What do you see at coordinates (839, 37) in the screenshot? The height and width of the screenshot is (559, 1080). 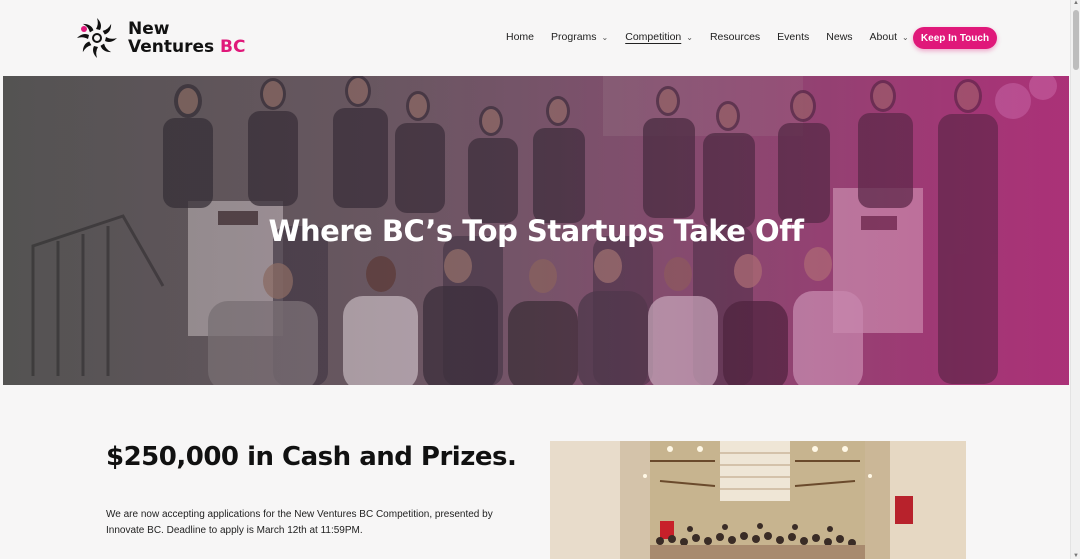 I see `nav-item-news: News` at bounding box center [839, 37].